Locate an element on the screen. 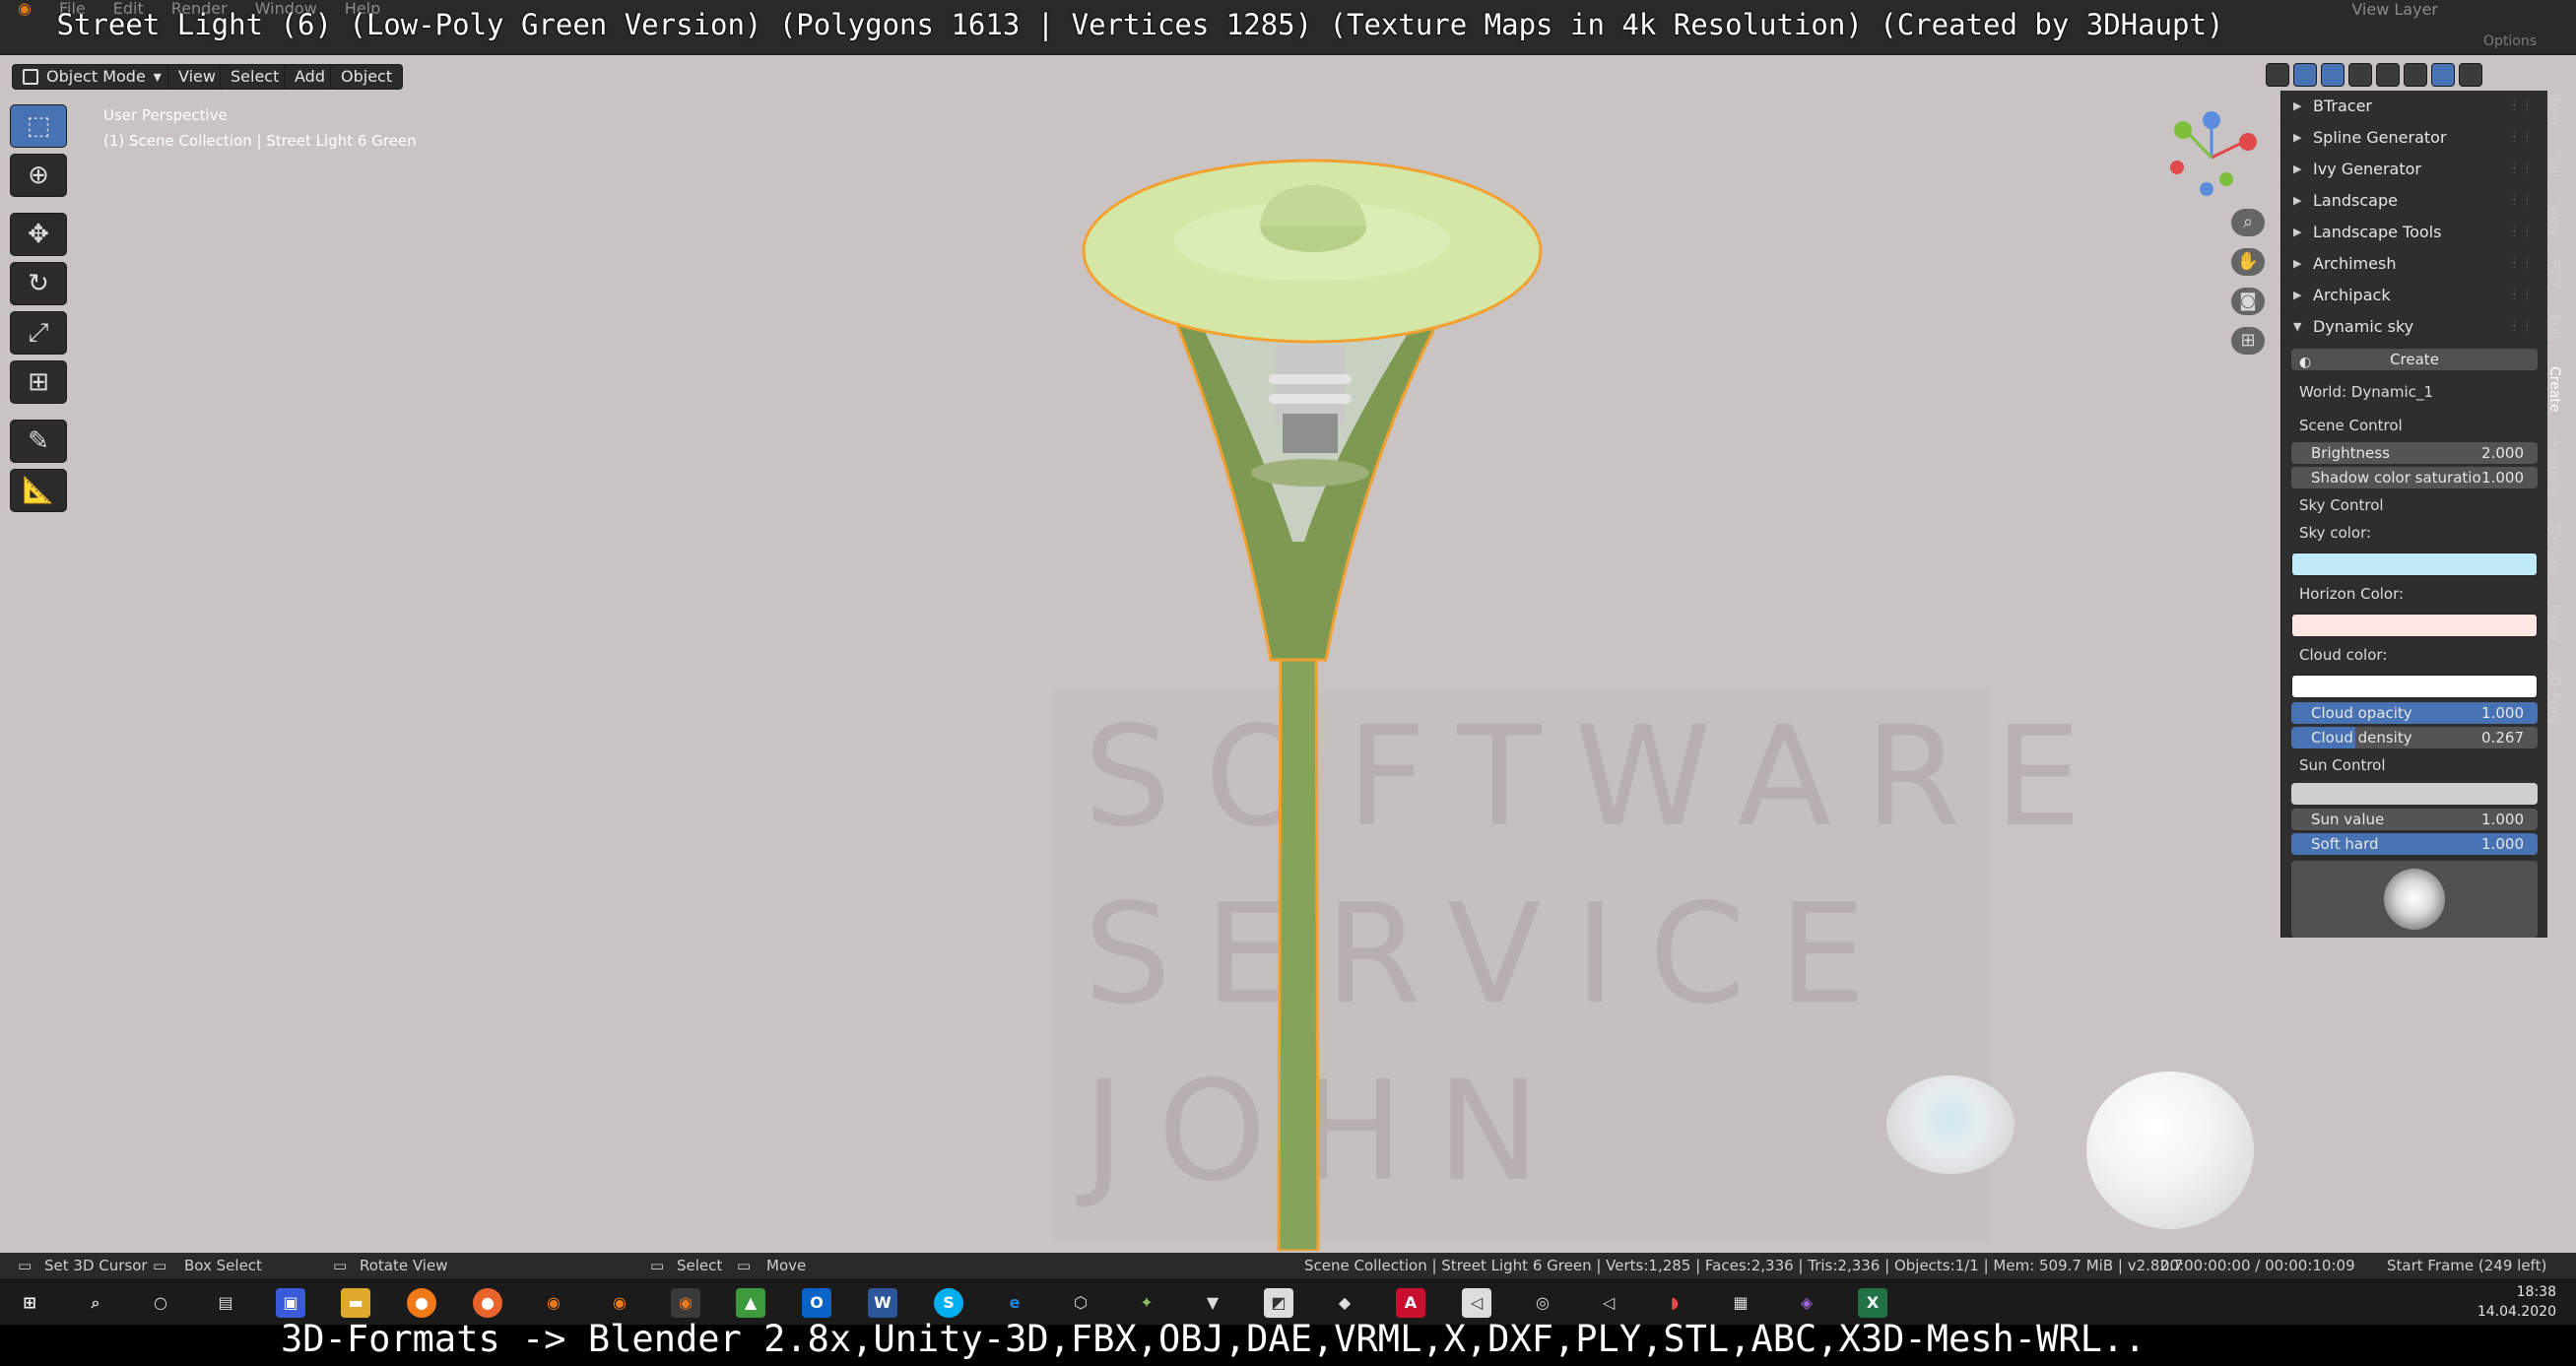 The width and height of the screenshot is (2576, 1366). panel-landscape-tools: ▶ Landscape Tools ⋮⋮ is located at coordinates (2414, 232).